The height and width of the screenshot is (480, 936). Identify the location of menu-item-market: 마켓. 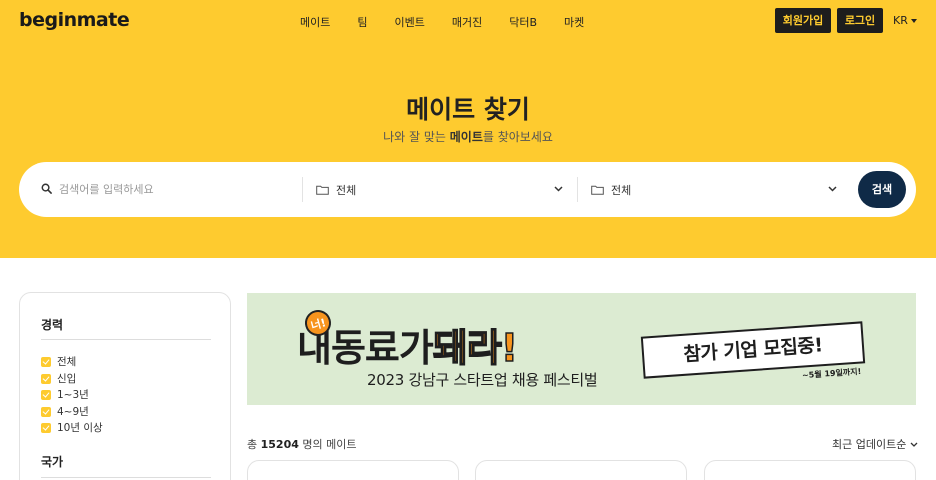
(574, 22).